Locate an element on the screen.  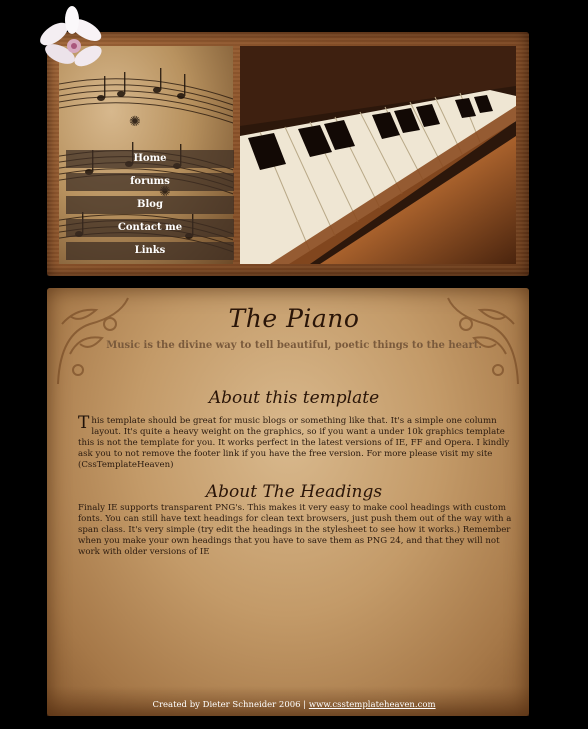
piano-keys-image is located at coordinates (378, 155).